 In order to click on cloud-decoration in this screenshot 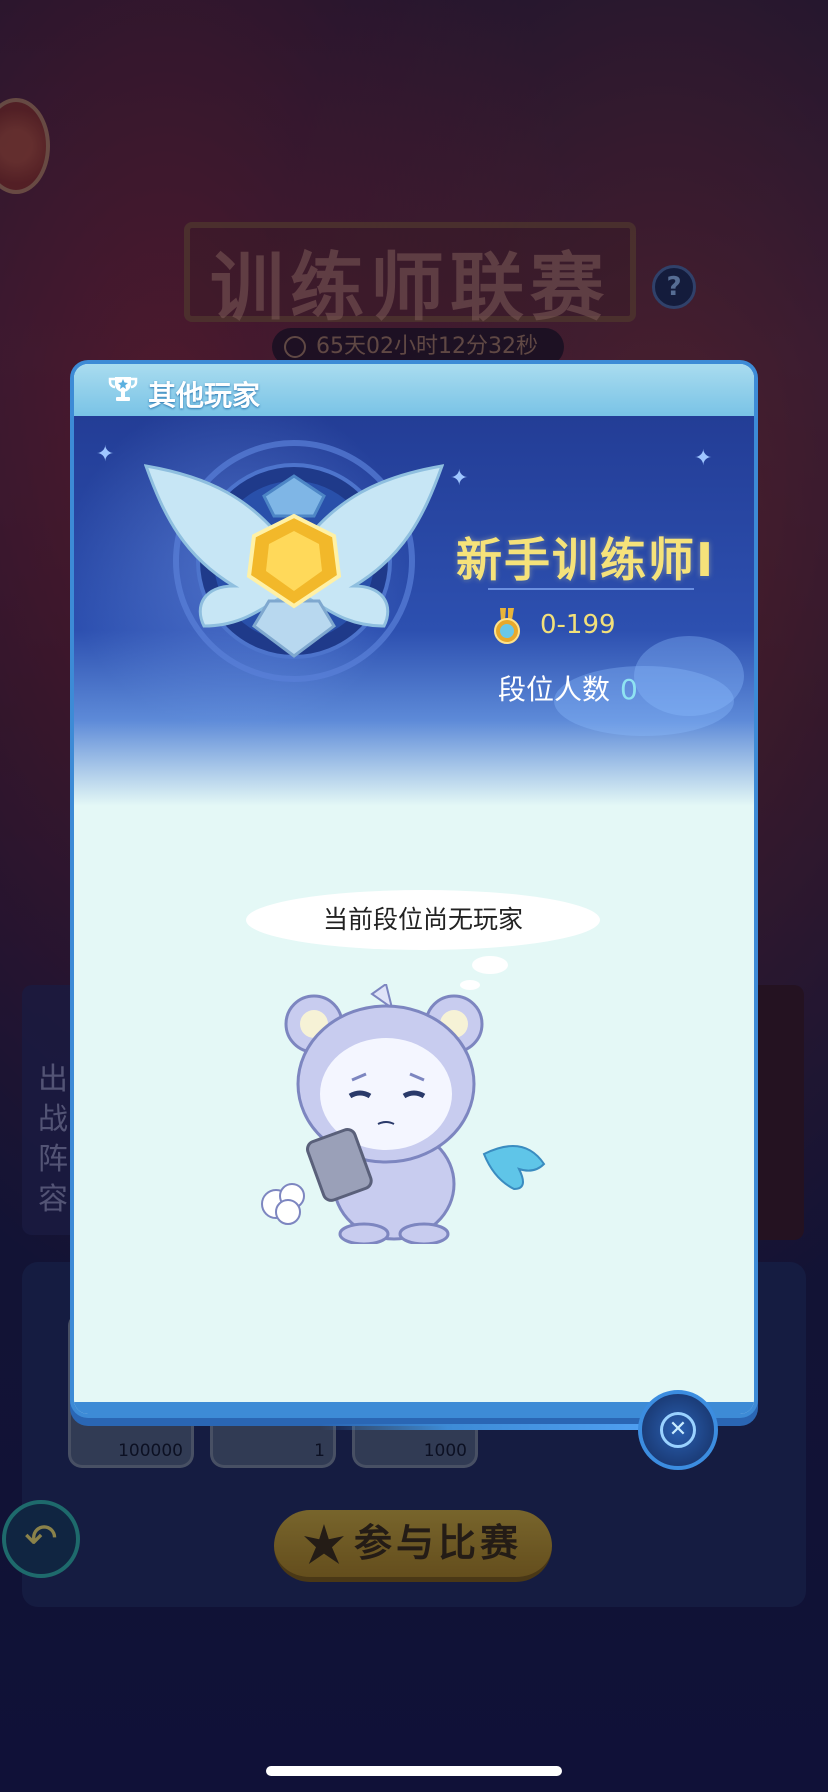, I will do `click(689, 676)`.